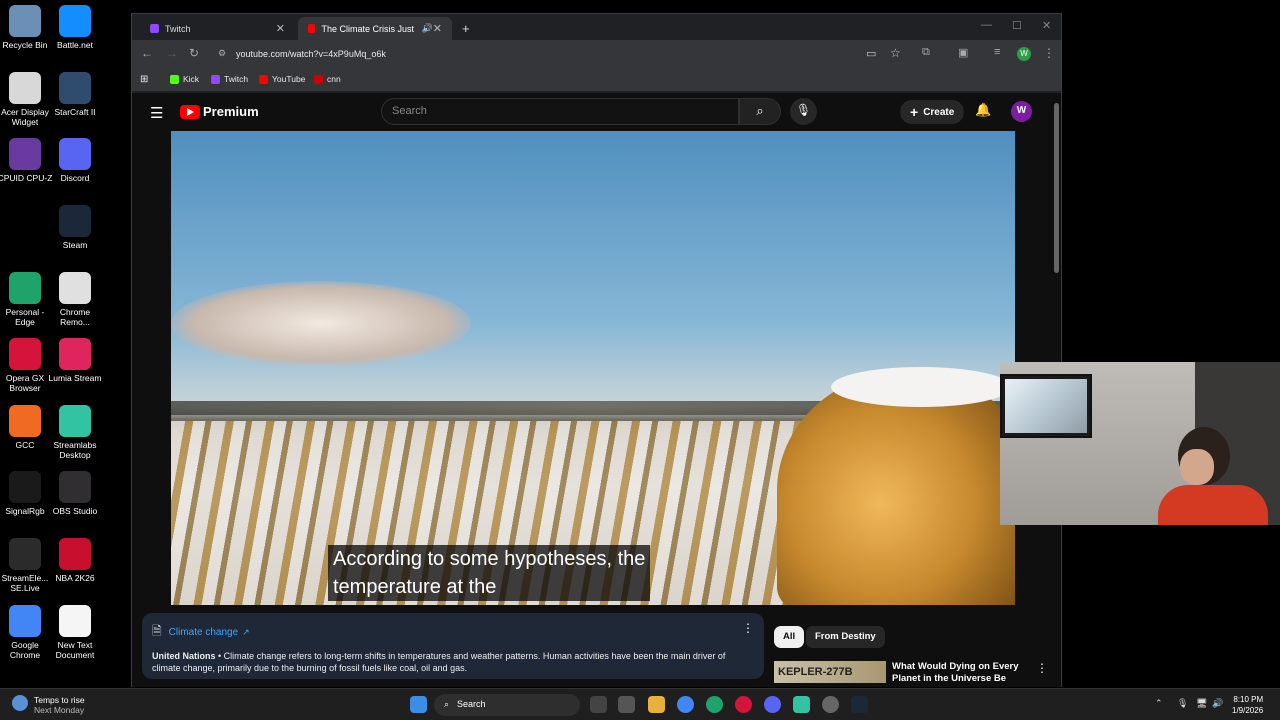  What do you see at coordinates (147, 53) in the screenshot?
I see `back-icon: ←` at bounding box center [147, 53].